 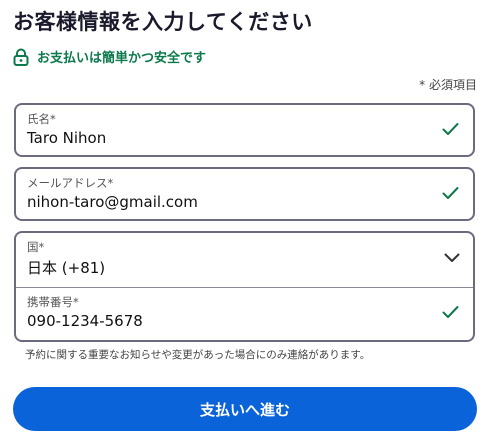 What do you see at coordinates (245, 409) in the screenshot?
I see `proceed-to-payment-button: 支払いへ進む` at bounding box center [245, 409].